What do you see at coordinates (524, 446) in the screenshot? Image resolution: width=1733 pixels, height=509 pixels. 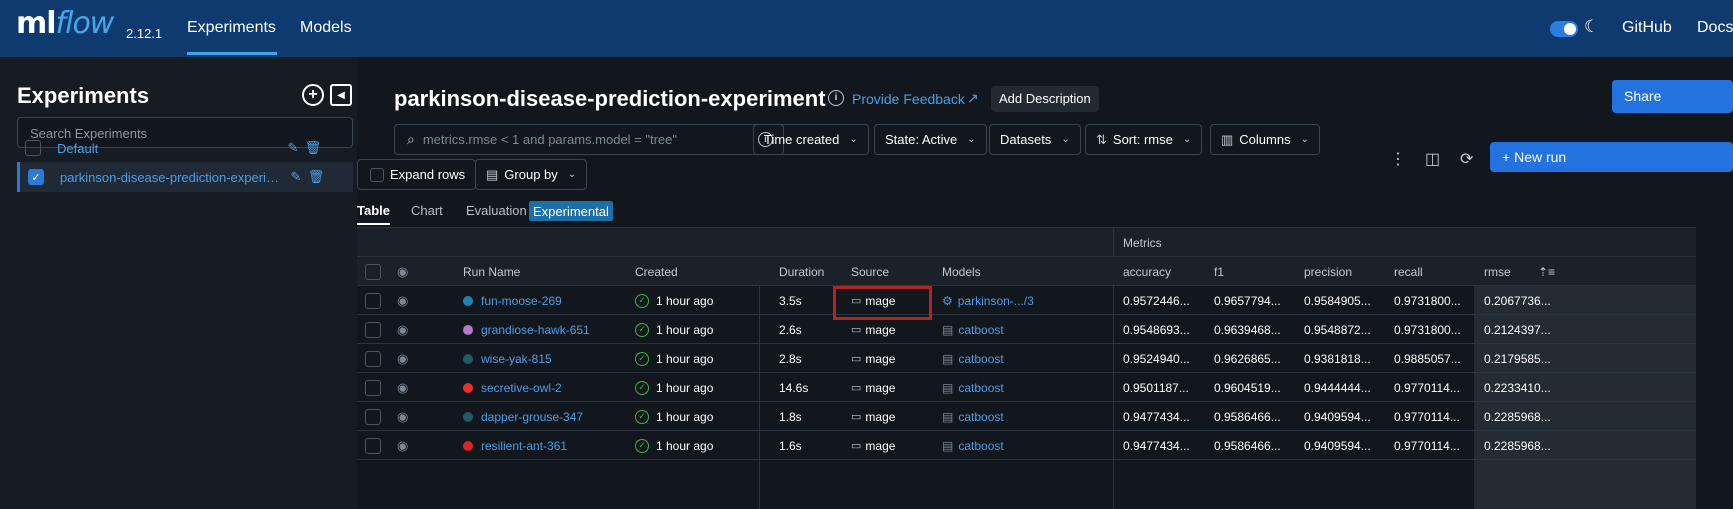 I see `run-name-link: resilient-ant-361` at bounding box center [524, 446].